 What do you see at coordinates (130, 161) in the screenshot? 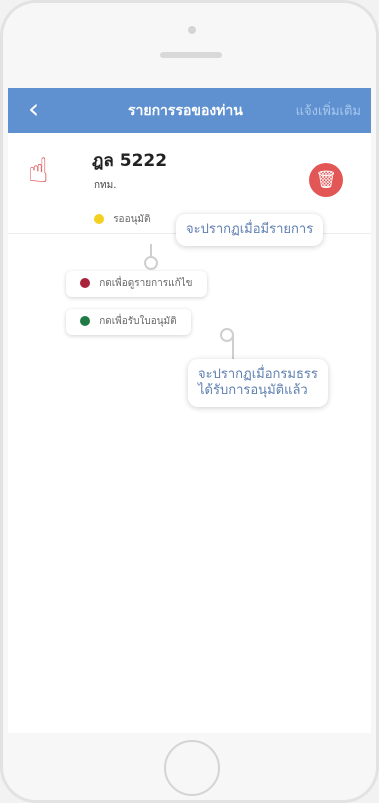
I see `license-plate: ฎล 5222` at bounding box center [130, 161].